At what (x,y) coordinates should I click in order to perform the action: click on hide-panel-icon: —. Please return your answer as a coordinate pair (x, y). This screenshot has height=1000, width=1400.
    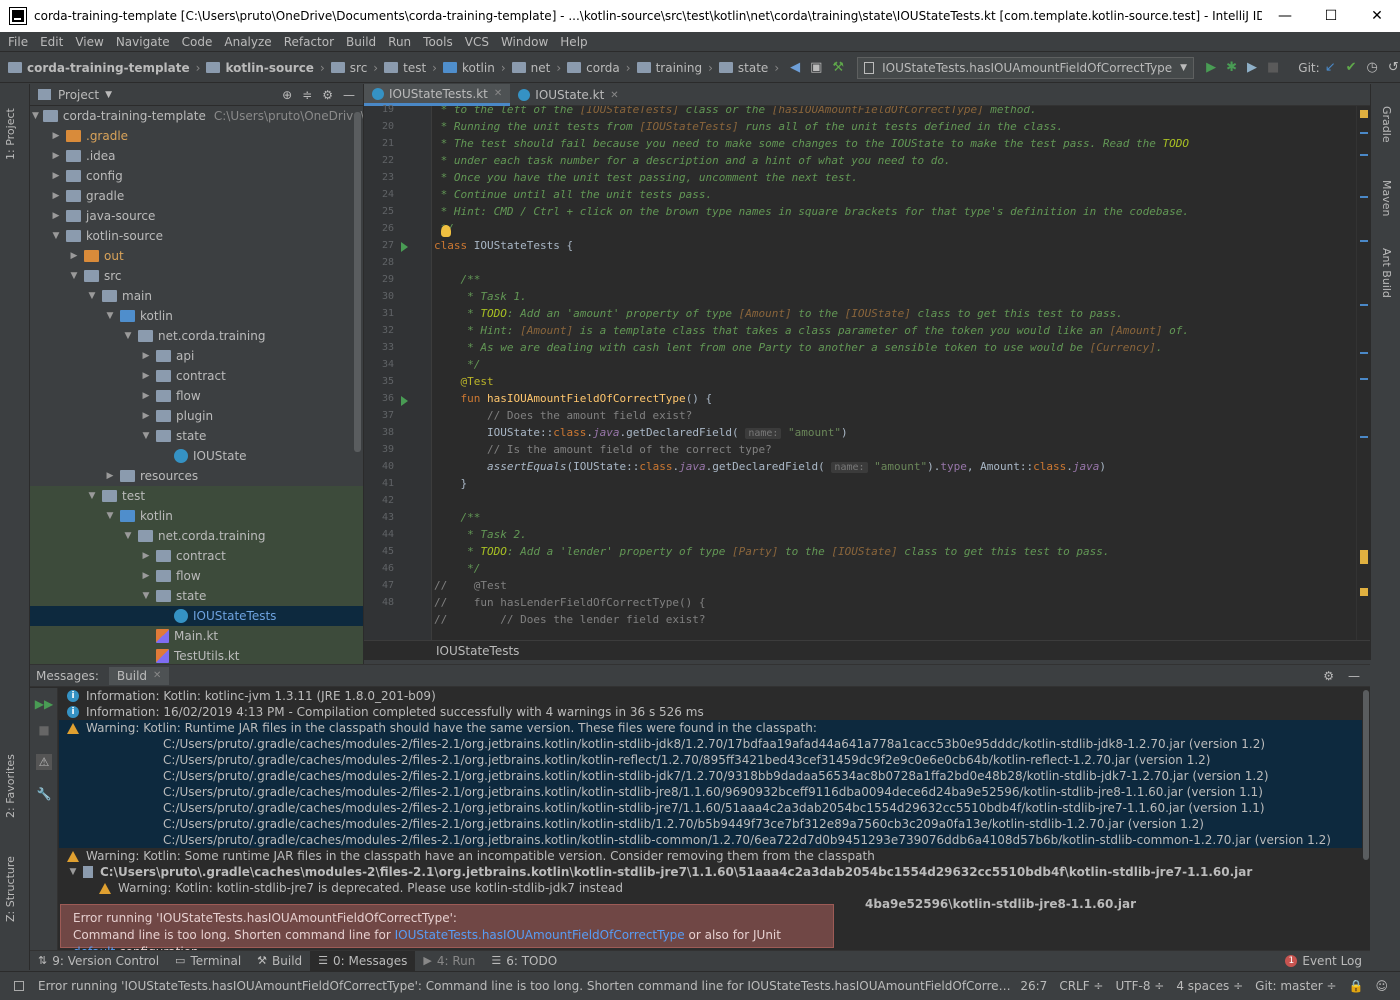
    Looking at the image, I should click on (349, 95).